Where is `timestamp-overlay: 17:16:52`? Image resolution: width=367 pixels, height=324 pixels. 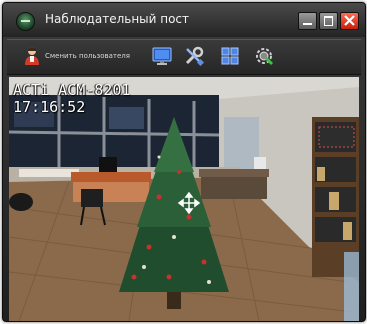
timestamp-overlay: 17:16:52 is located at coordinates (49, 107).